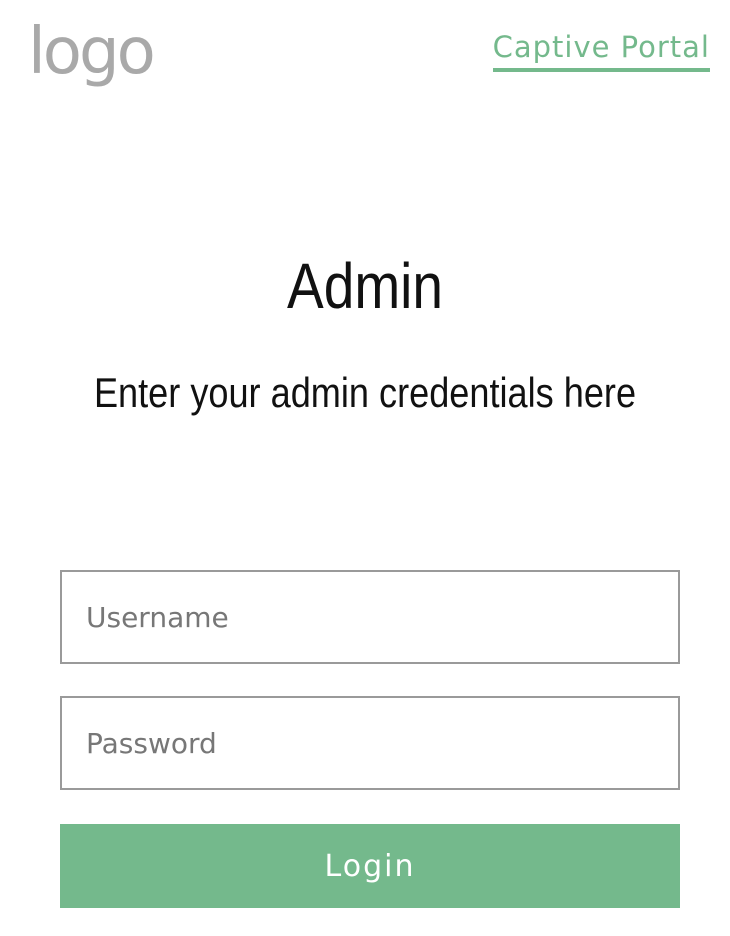 Image resolution: width=730 pixels, height=936 pixels. What do you see at coordinates (370, 617) in the screenshot?
I see `username-input` at bounding box center [370, 617].